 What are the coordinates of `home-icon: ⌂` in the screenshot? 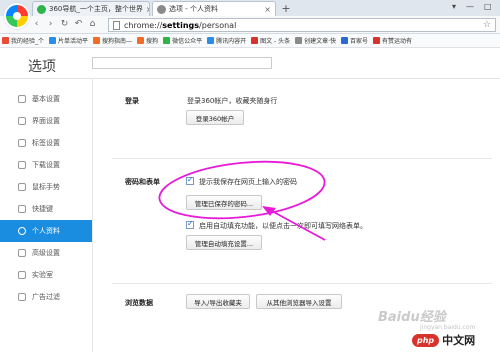 It's located at (92, 24).